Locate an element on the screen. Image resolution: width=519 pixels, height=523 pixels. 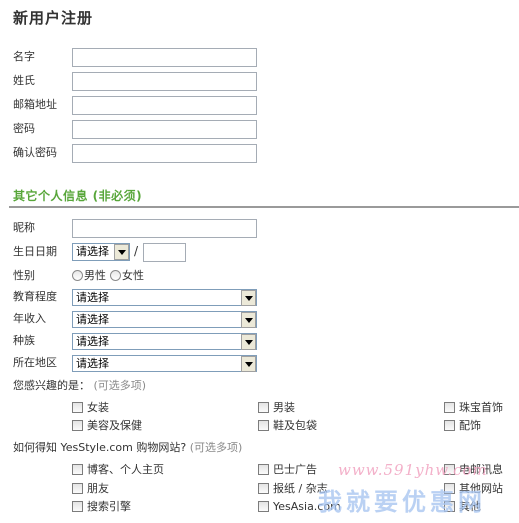
email-label: 邮箱地址 is located at coordinates (35, 104).